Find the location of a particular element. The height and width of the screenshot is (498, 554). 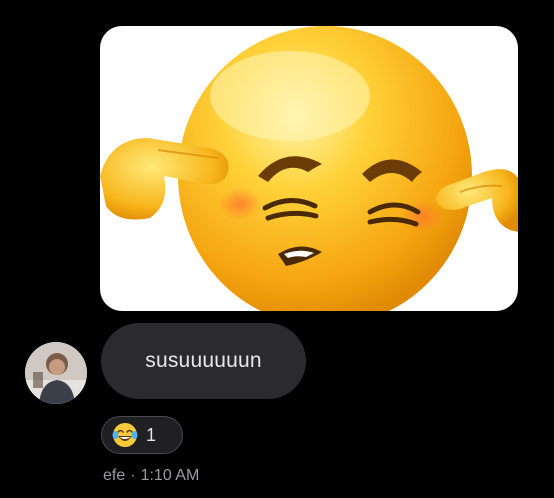

reaction-pill: 1 is located at coordinates (142, 435).